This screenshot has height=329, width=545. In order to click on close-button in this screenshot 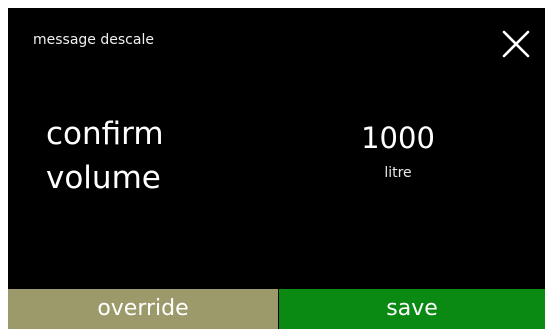, I will do `click(516, 44)`.